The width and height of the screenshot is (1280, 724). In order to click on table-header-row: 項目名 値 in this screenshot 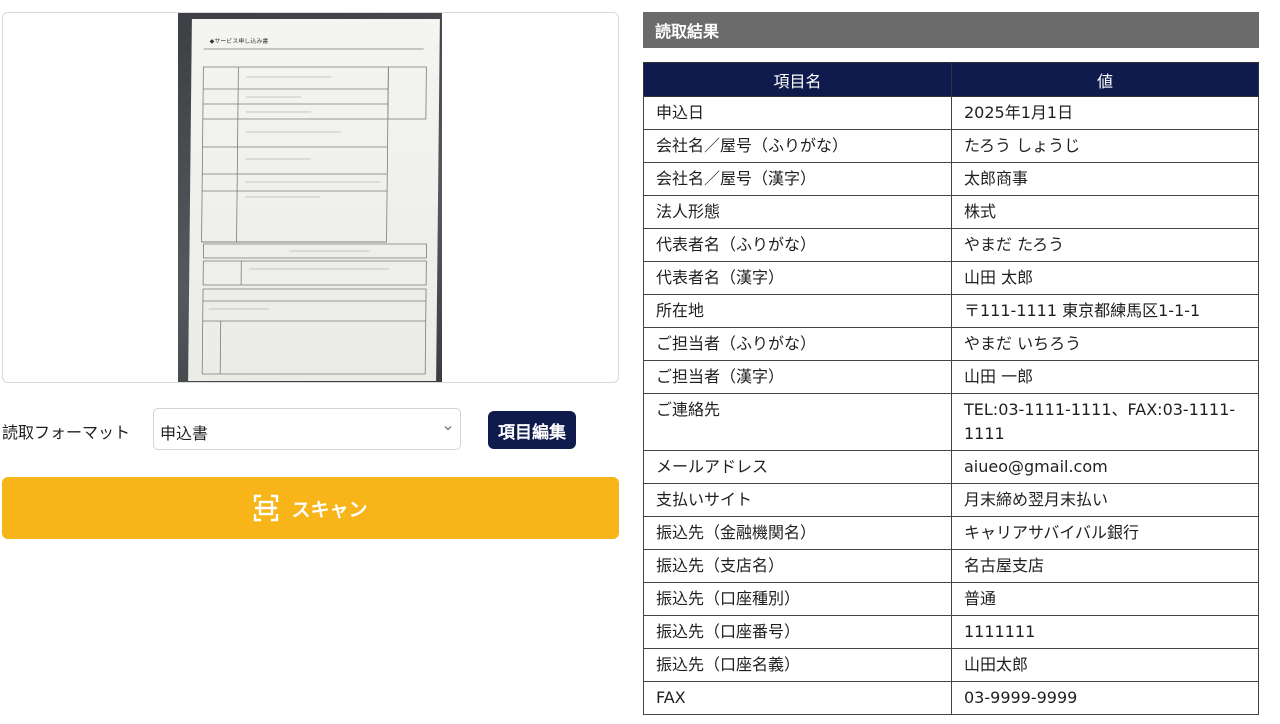, I will do `click(951, 79)`.